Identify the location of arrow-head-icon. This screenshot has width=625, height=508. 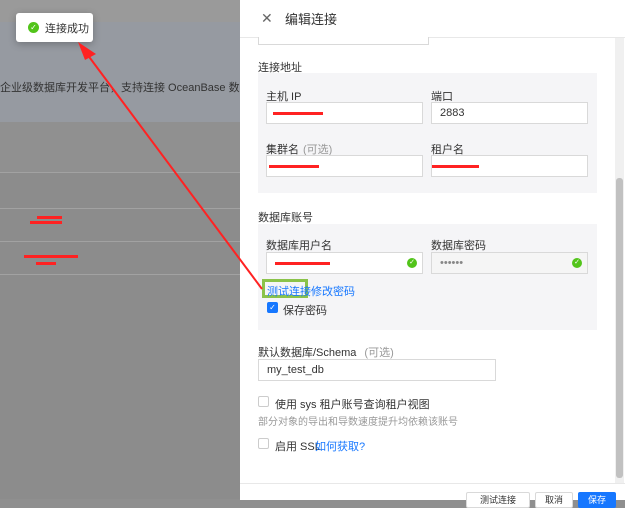
(87, 51).